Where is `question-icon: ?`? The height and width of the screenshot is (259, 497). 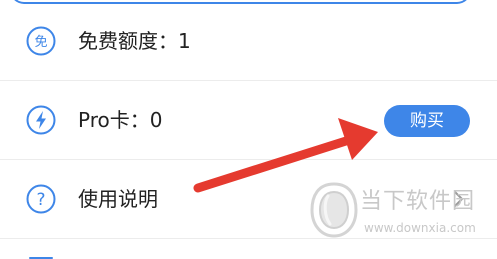 question-icon: ? is located at coordinates (41, 199).